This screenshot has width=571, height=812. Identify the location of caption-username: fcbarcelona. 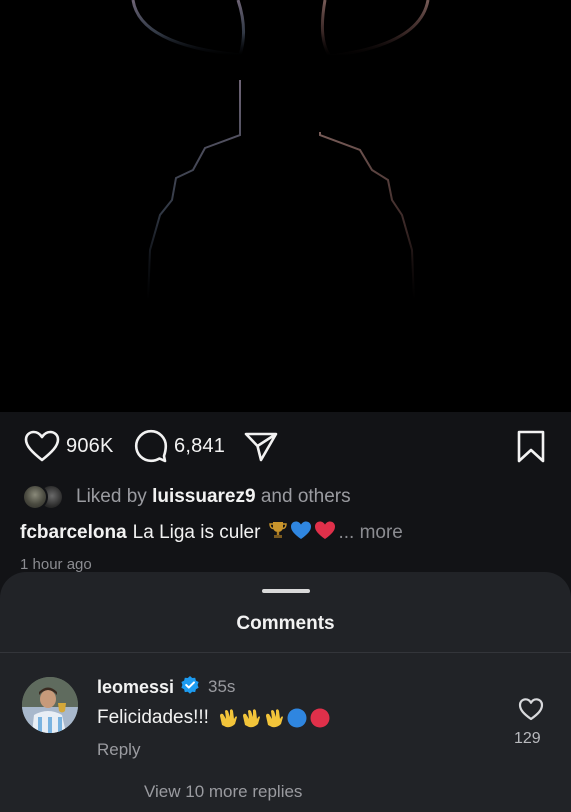
(73, 533).